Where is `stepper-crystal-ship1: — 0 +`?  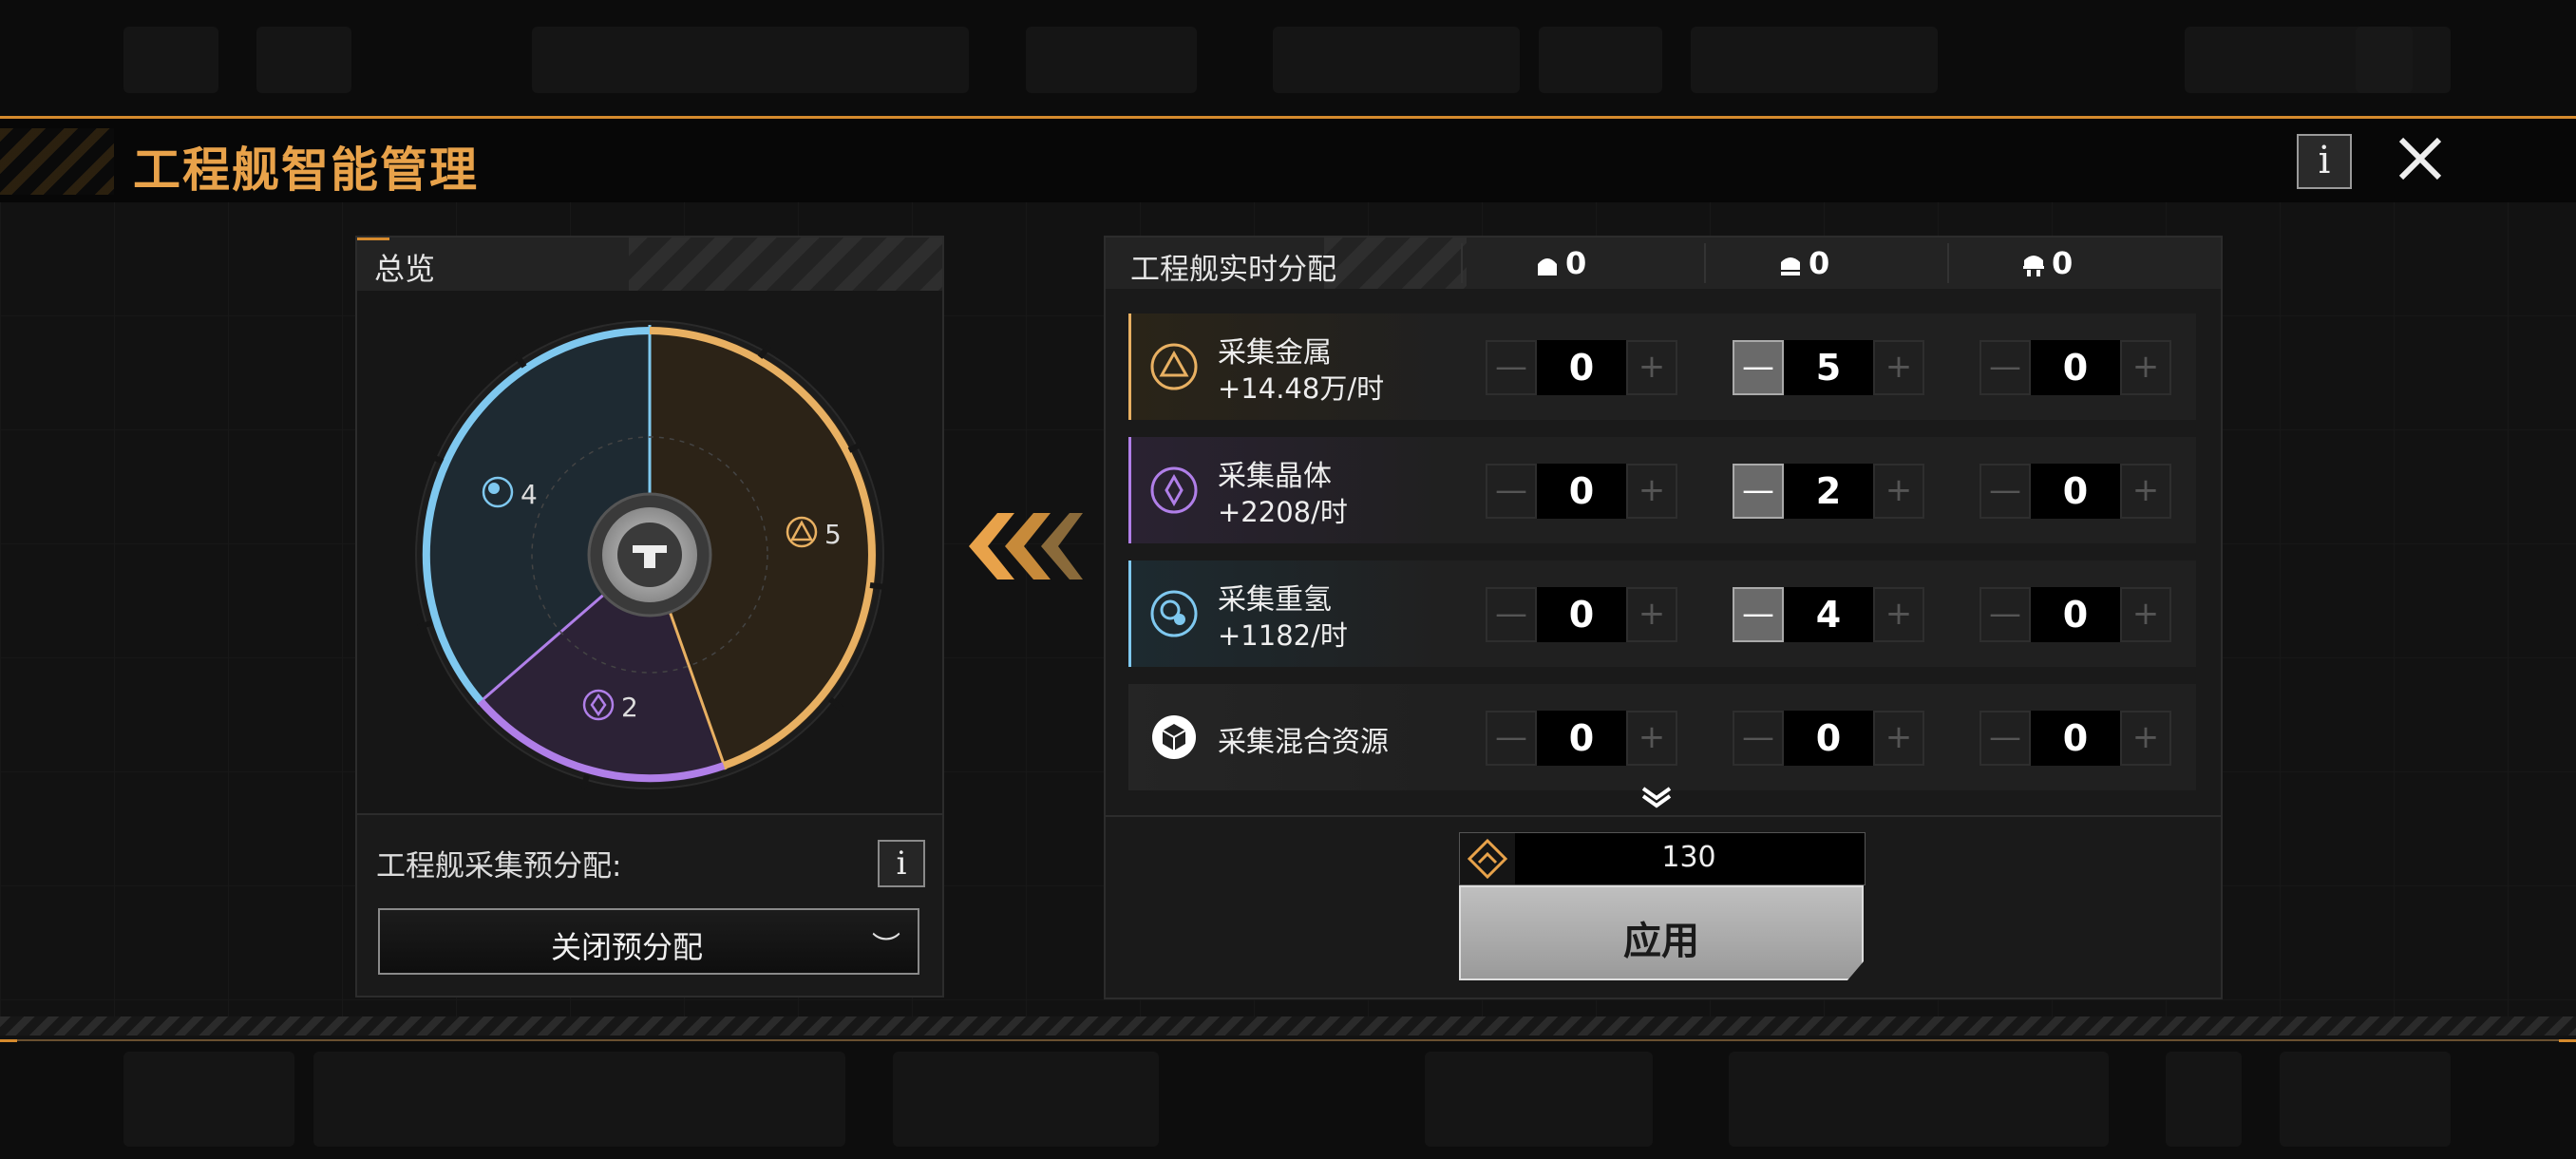 stepper-crystal-ship1: — 0 + is located at coordinates (1581, 491).